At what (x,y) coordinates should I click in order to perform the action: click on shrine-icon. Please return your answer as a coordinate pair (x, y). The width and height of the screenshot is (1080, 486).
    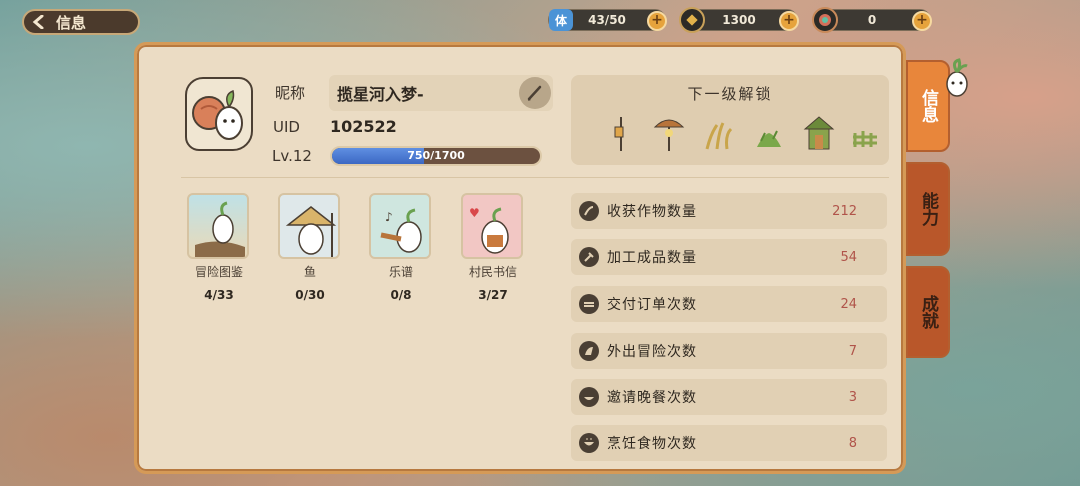
    Looking at the image, I should click on (819, 133).